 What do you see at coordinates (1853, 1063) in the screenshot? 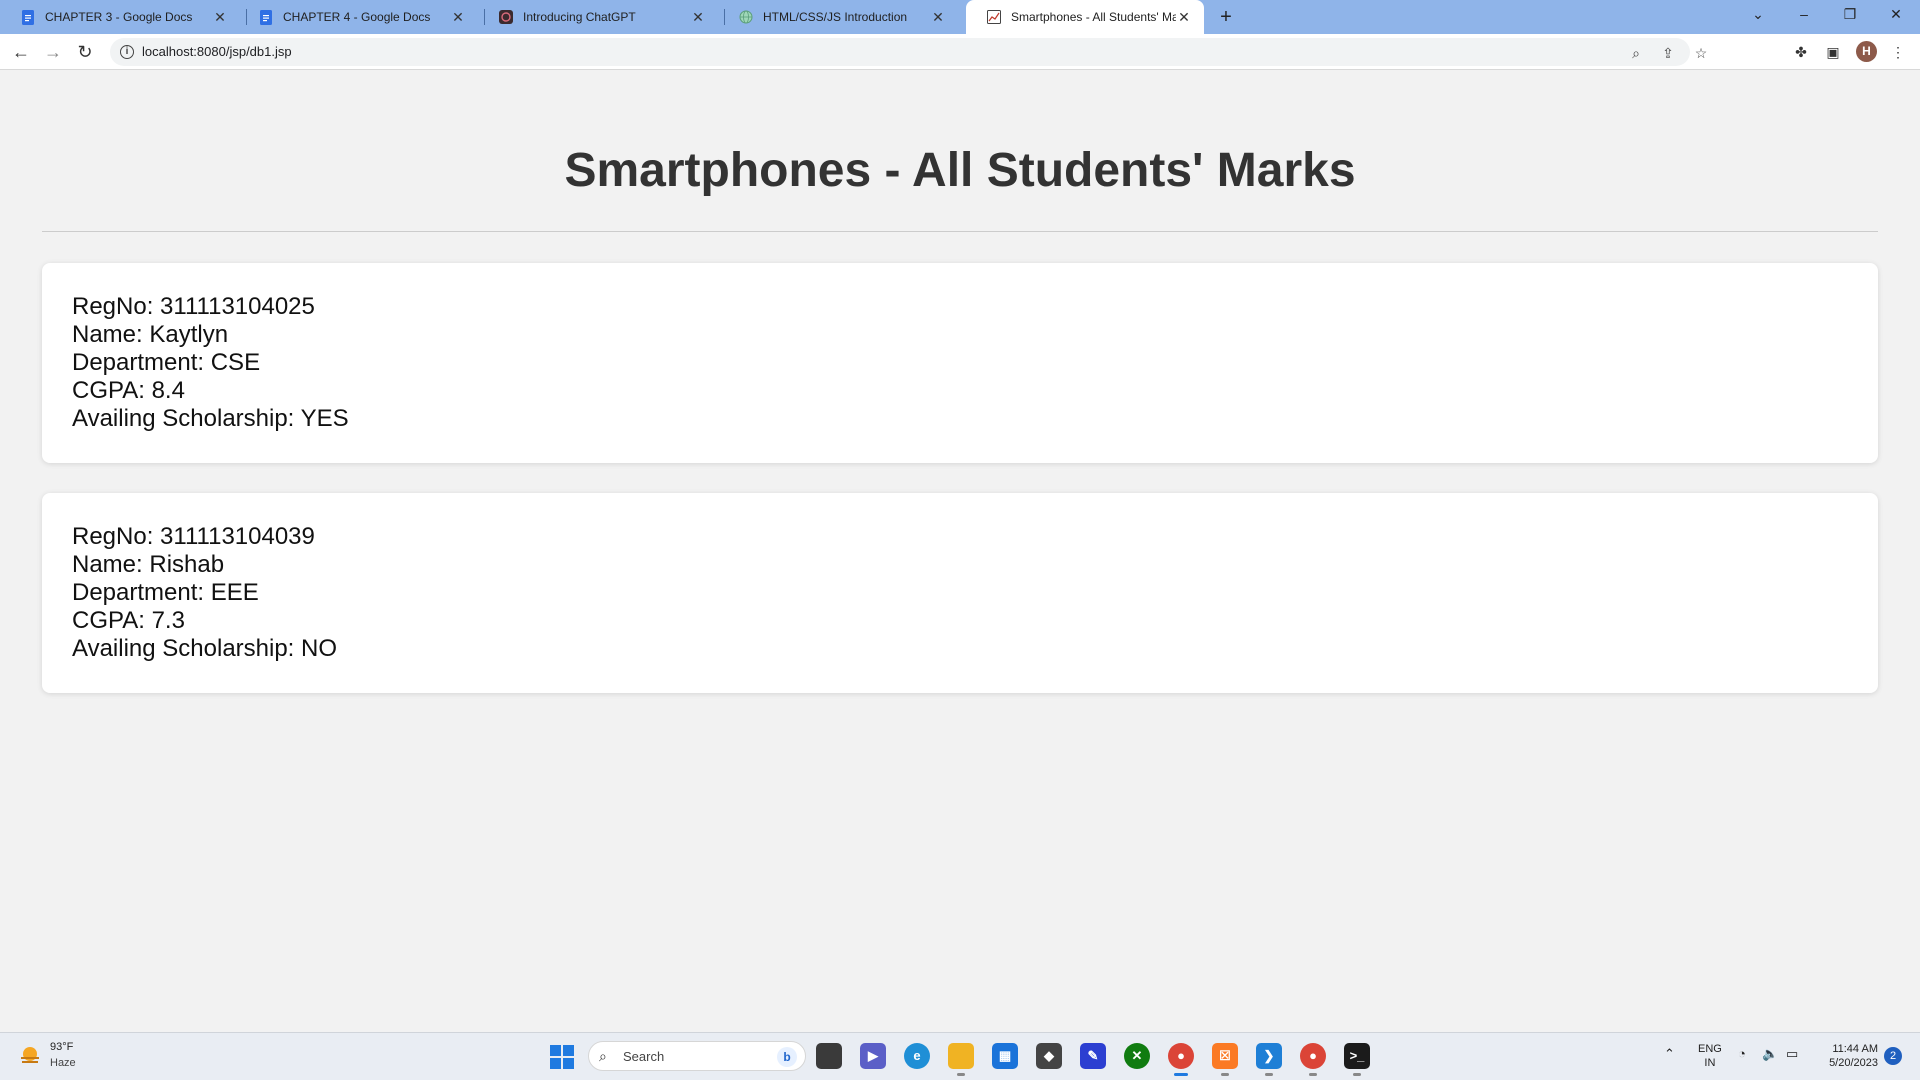
I see `clock-date: 5/20/2023` at bounding box center [1853, 1063].